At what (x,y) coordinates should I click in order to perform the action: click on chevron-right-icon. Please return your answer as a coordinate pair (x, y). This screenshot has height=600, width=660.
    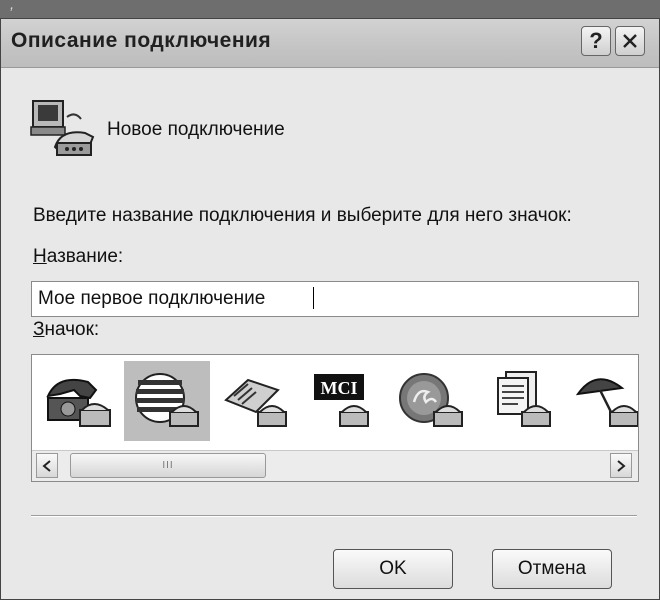
    Looking at the image, I should click on (621, 465).